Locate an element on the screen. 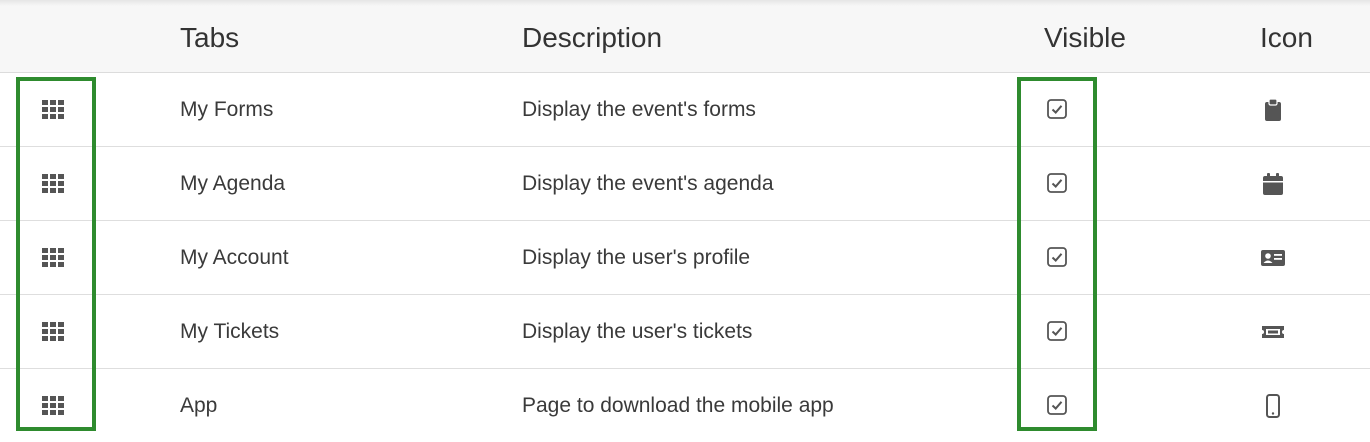  column-header-description: Description is located at coordinates (592, 37).